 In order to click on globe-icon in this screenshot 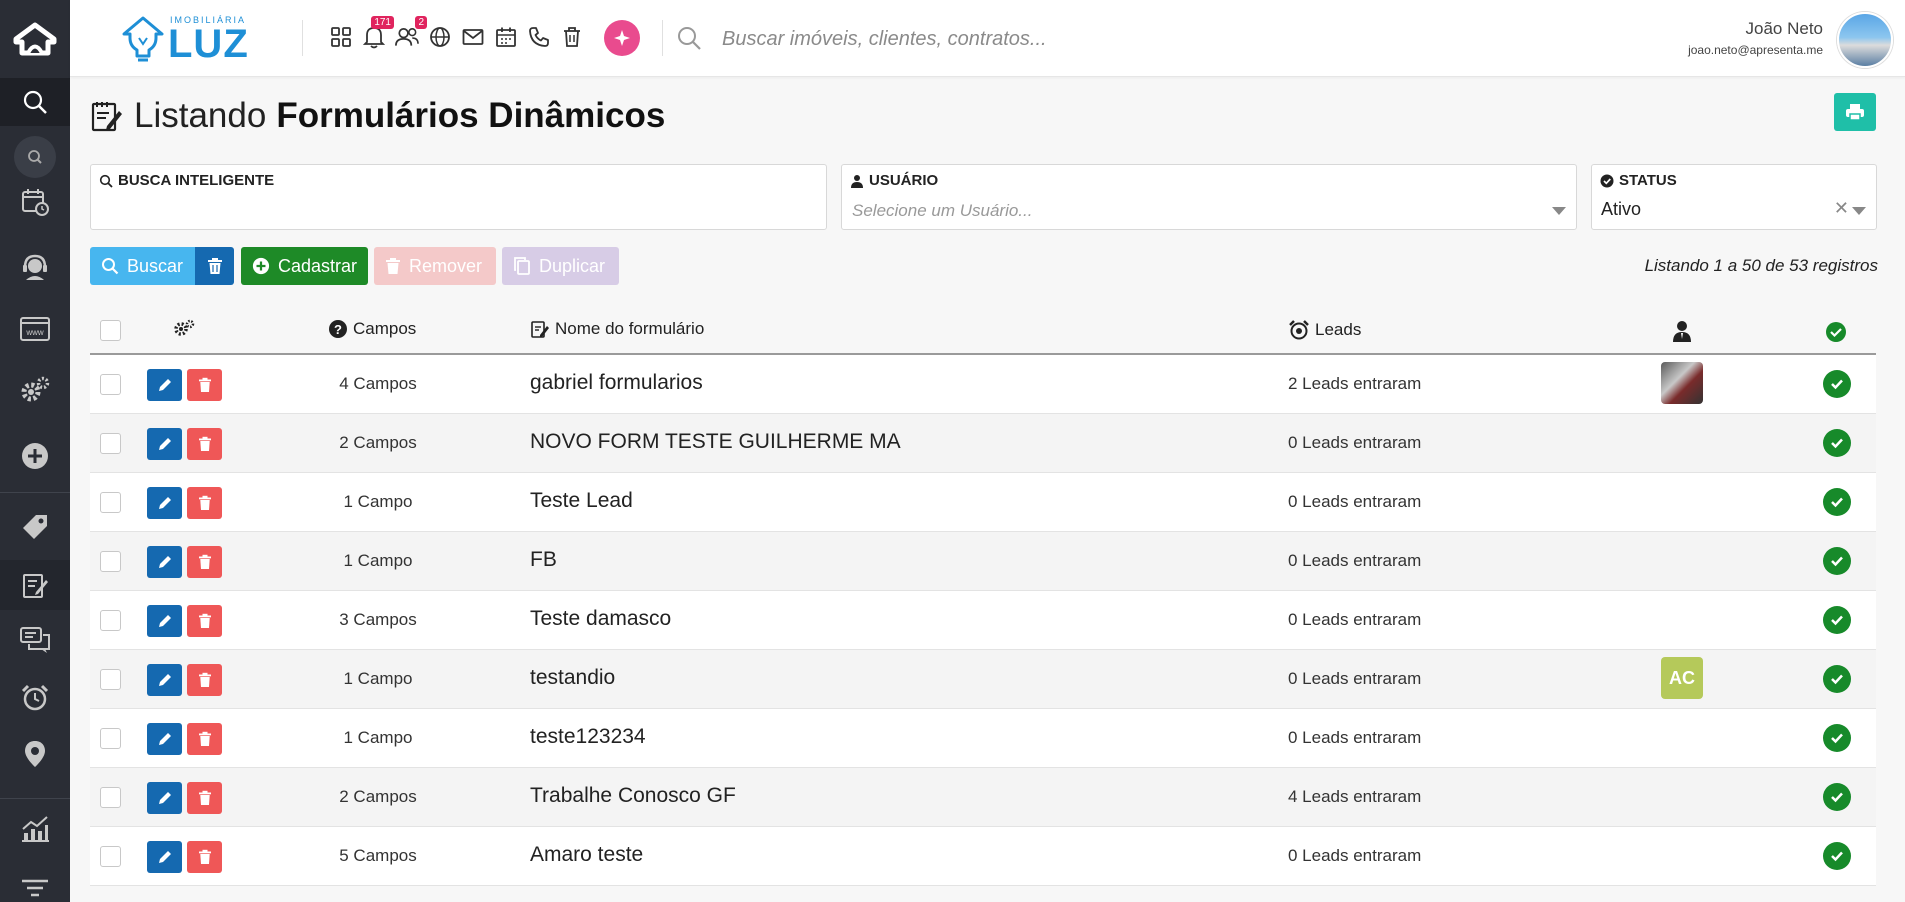, I will do `click(439, 37)`.